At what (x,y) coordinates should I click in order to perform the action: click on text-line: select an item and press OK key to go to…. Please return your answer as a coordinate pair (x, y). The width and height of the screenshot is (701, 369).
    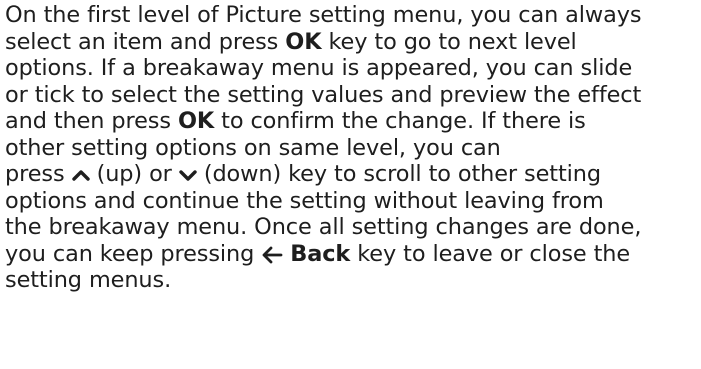
    Looking at the image, I should click on (353, 42).